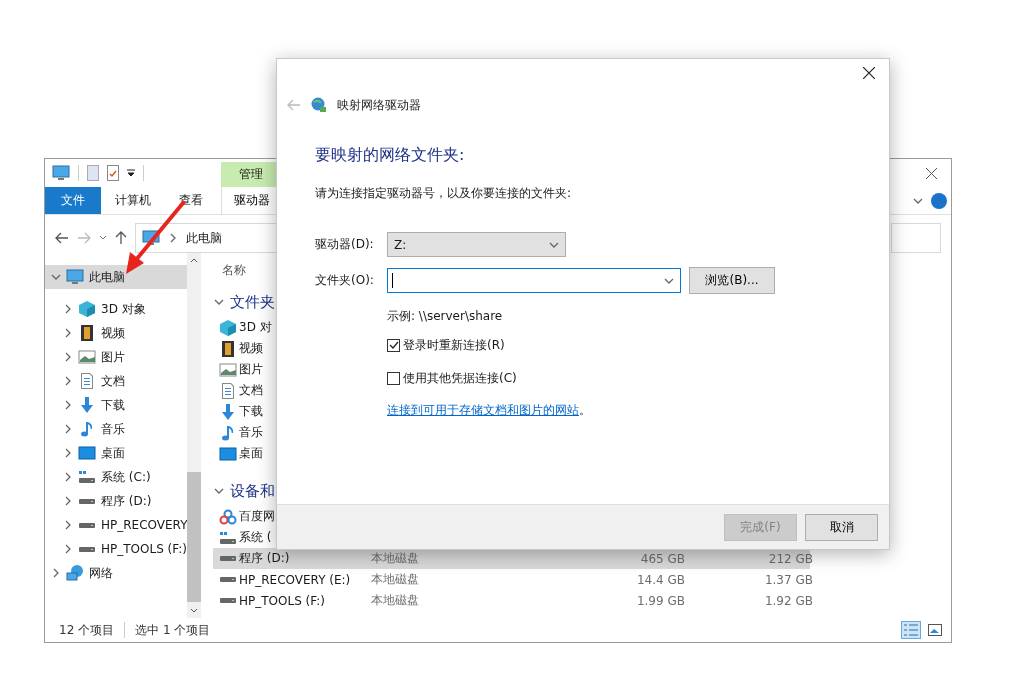  I want to click on group-header: 设备和, so click(252, 491).